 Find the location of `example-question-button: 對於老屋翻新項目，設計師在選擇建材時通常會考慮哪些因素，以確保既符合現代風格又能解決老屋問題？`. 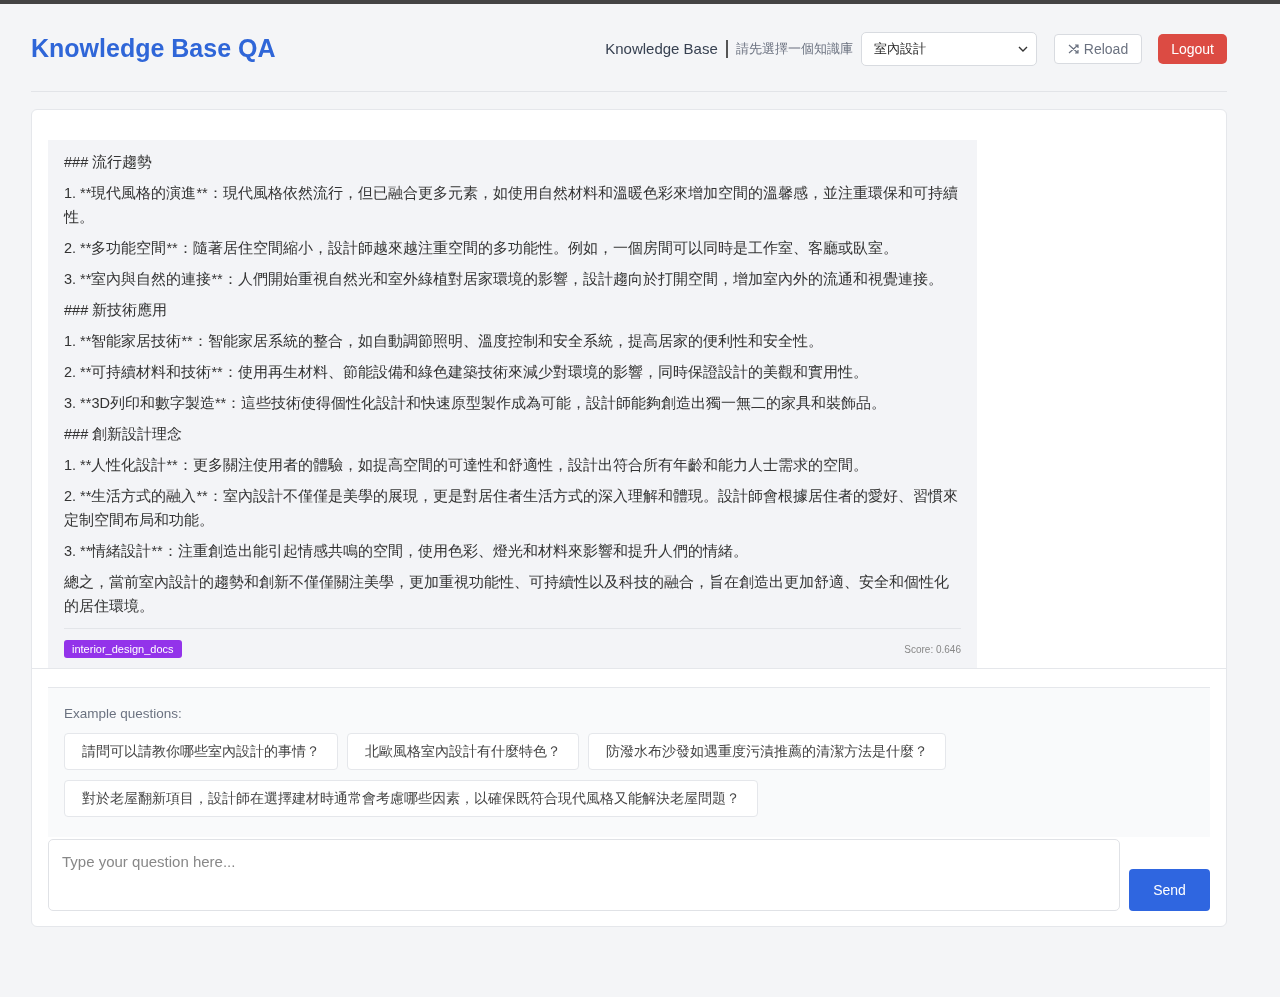

example-question-button: 對於老屋翻新項目，設計師在選擇建材時通常會考慮哪些因素，以確保既符合現代風格又能解決老屋問題？ is located at coordinates (411, 798).